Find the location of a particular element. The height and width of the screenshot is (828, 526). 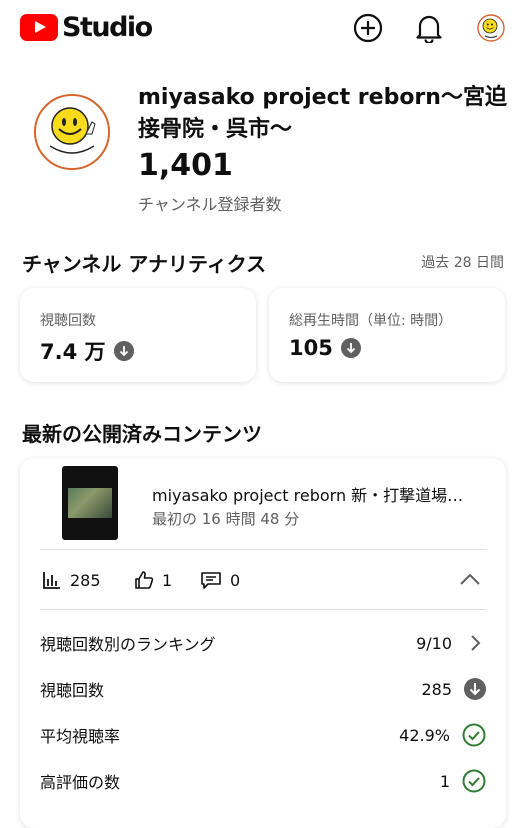

account-avatar-button is located at coordinates (491, 28).